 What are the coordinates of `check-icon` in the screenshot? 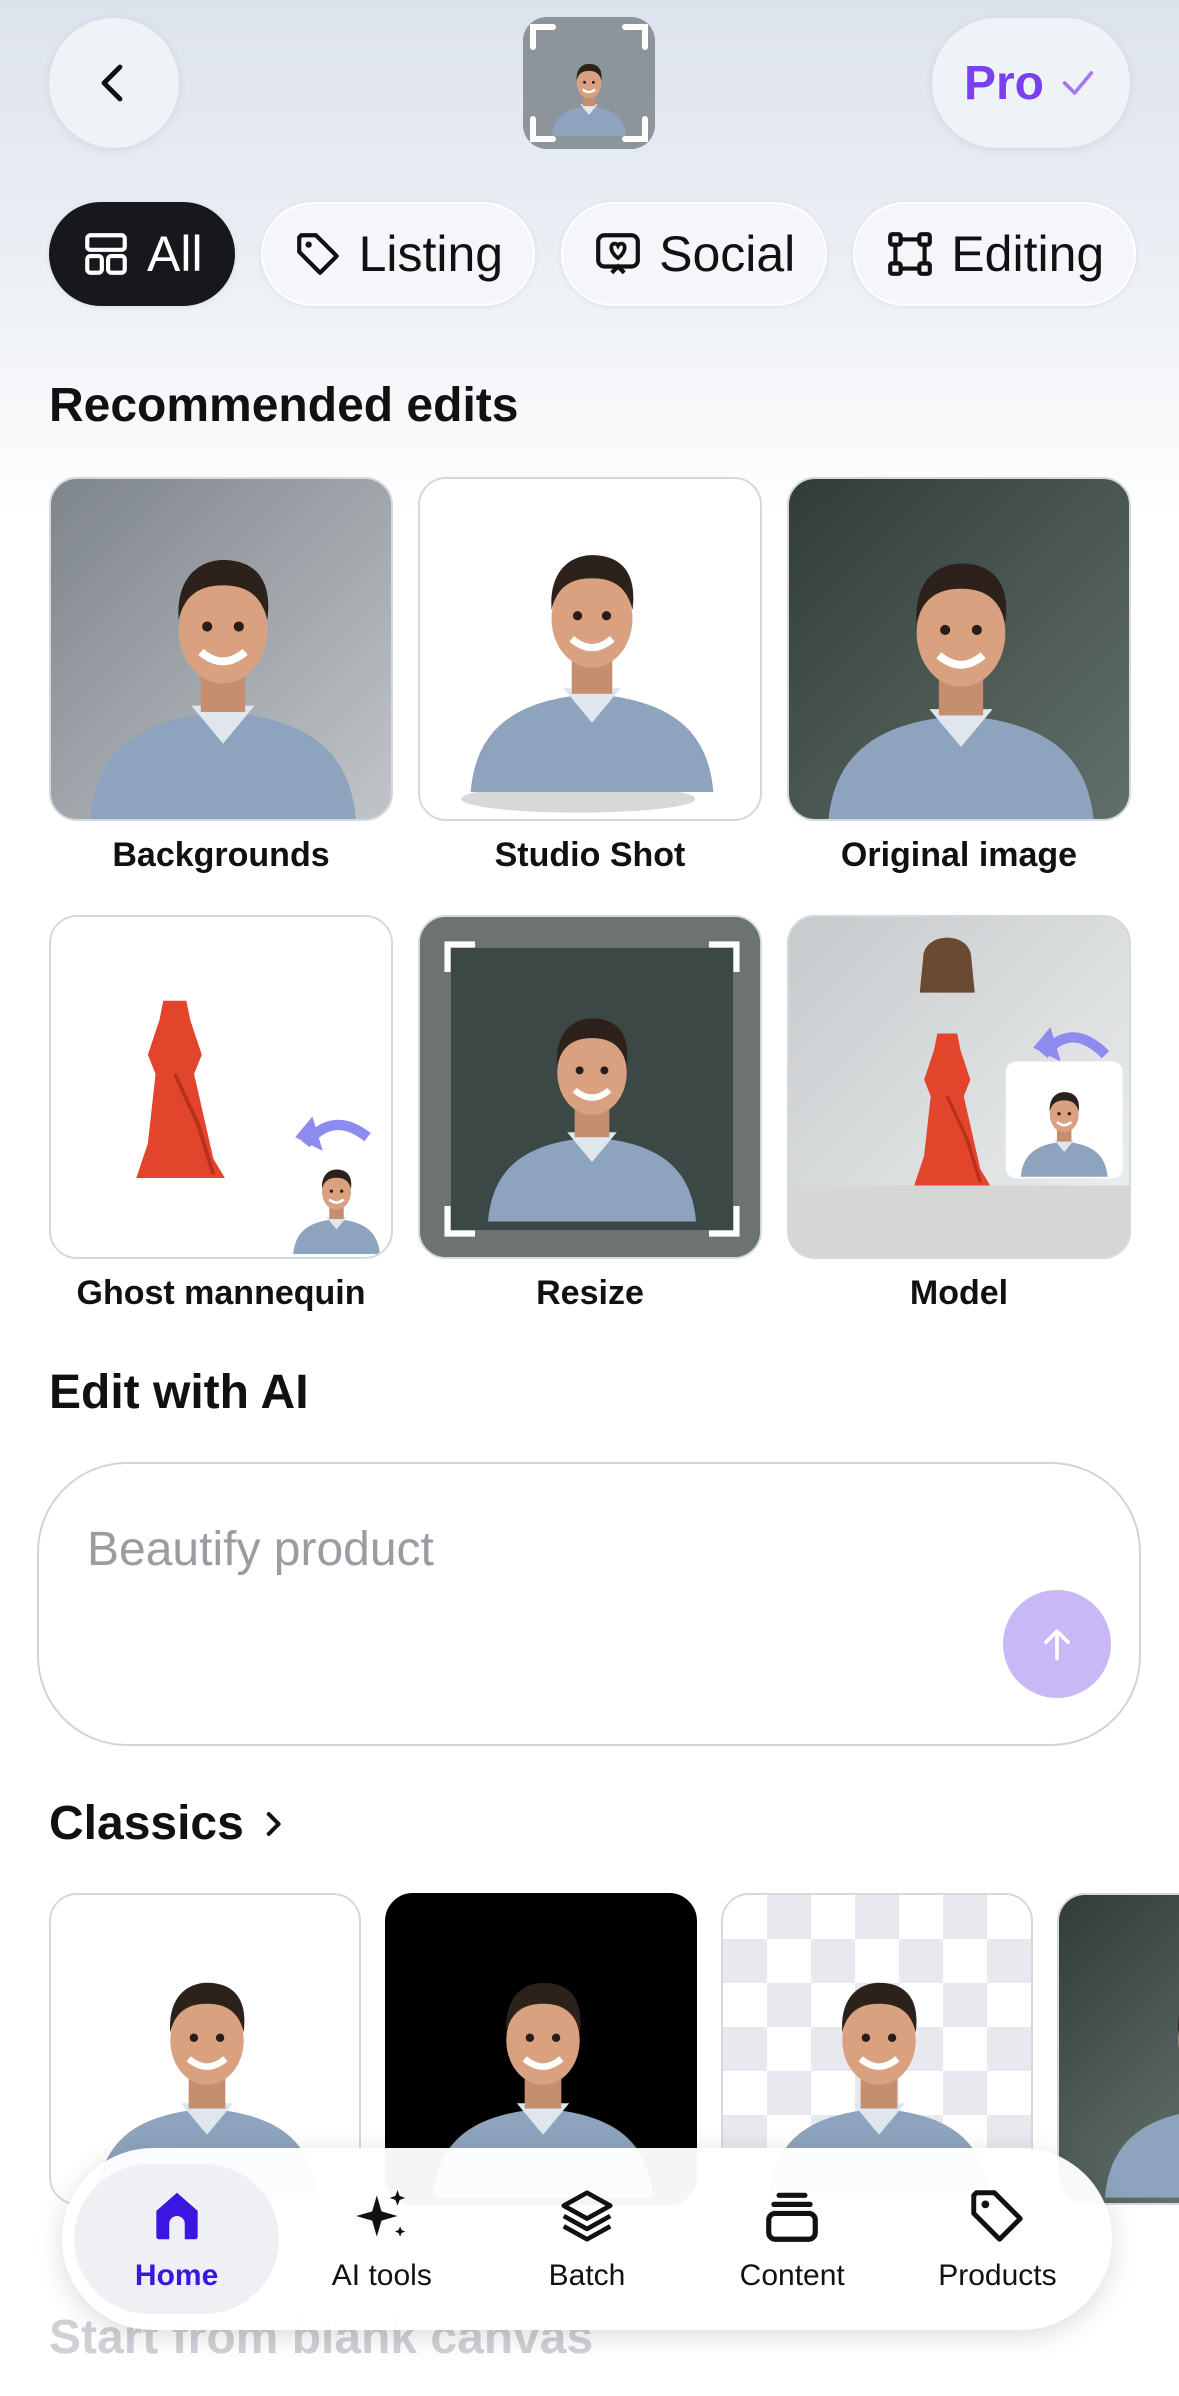 It's located at (1078, 83).